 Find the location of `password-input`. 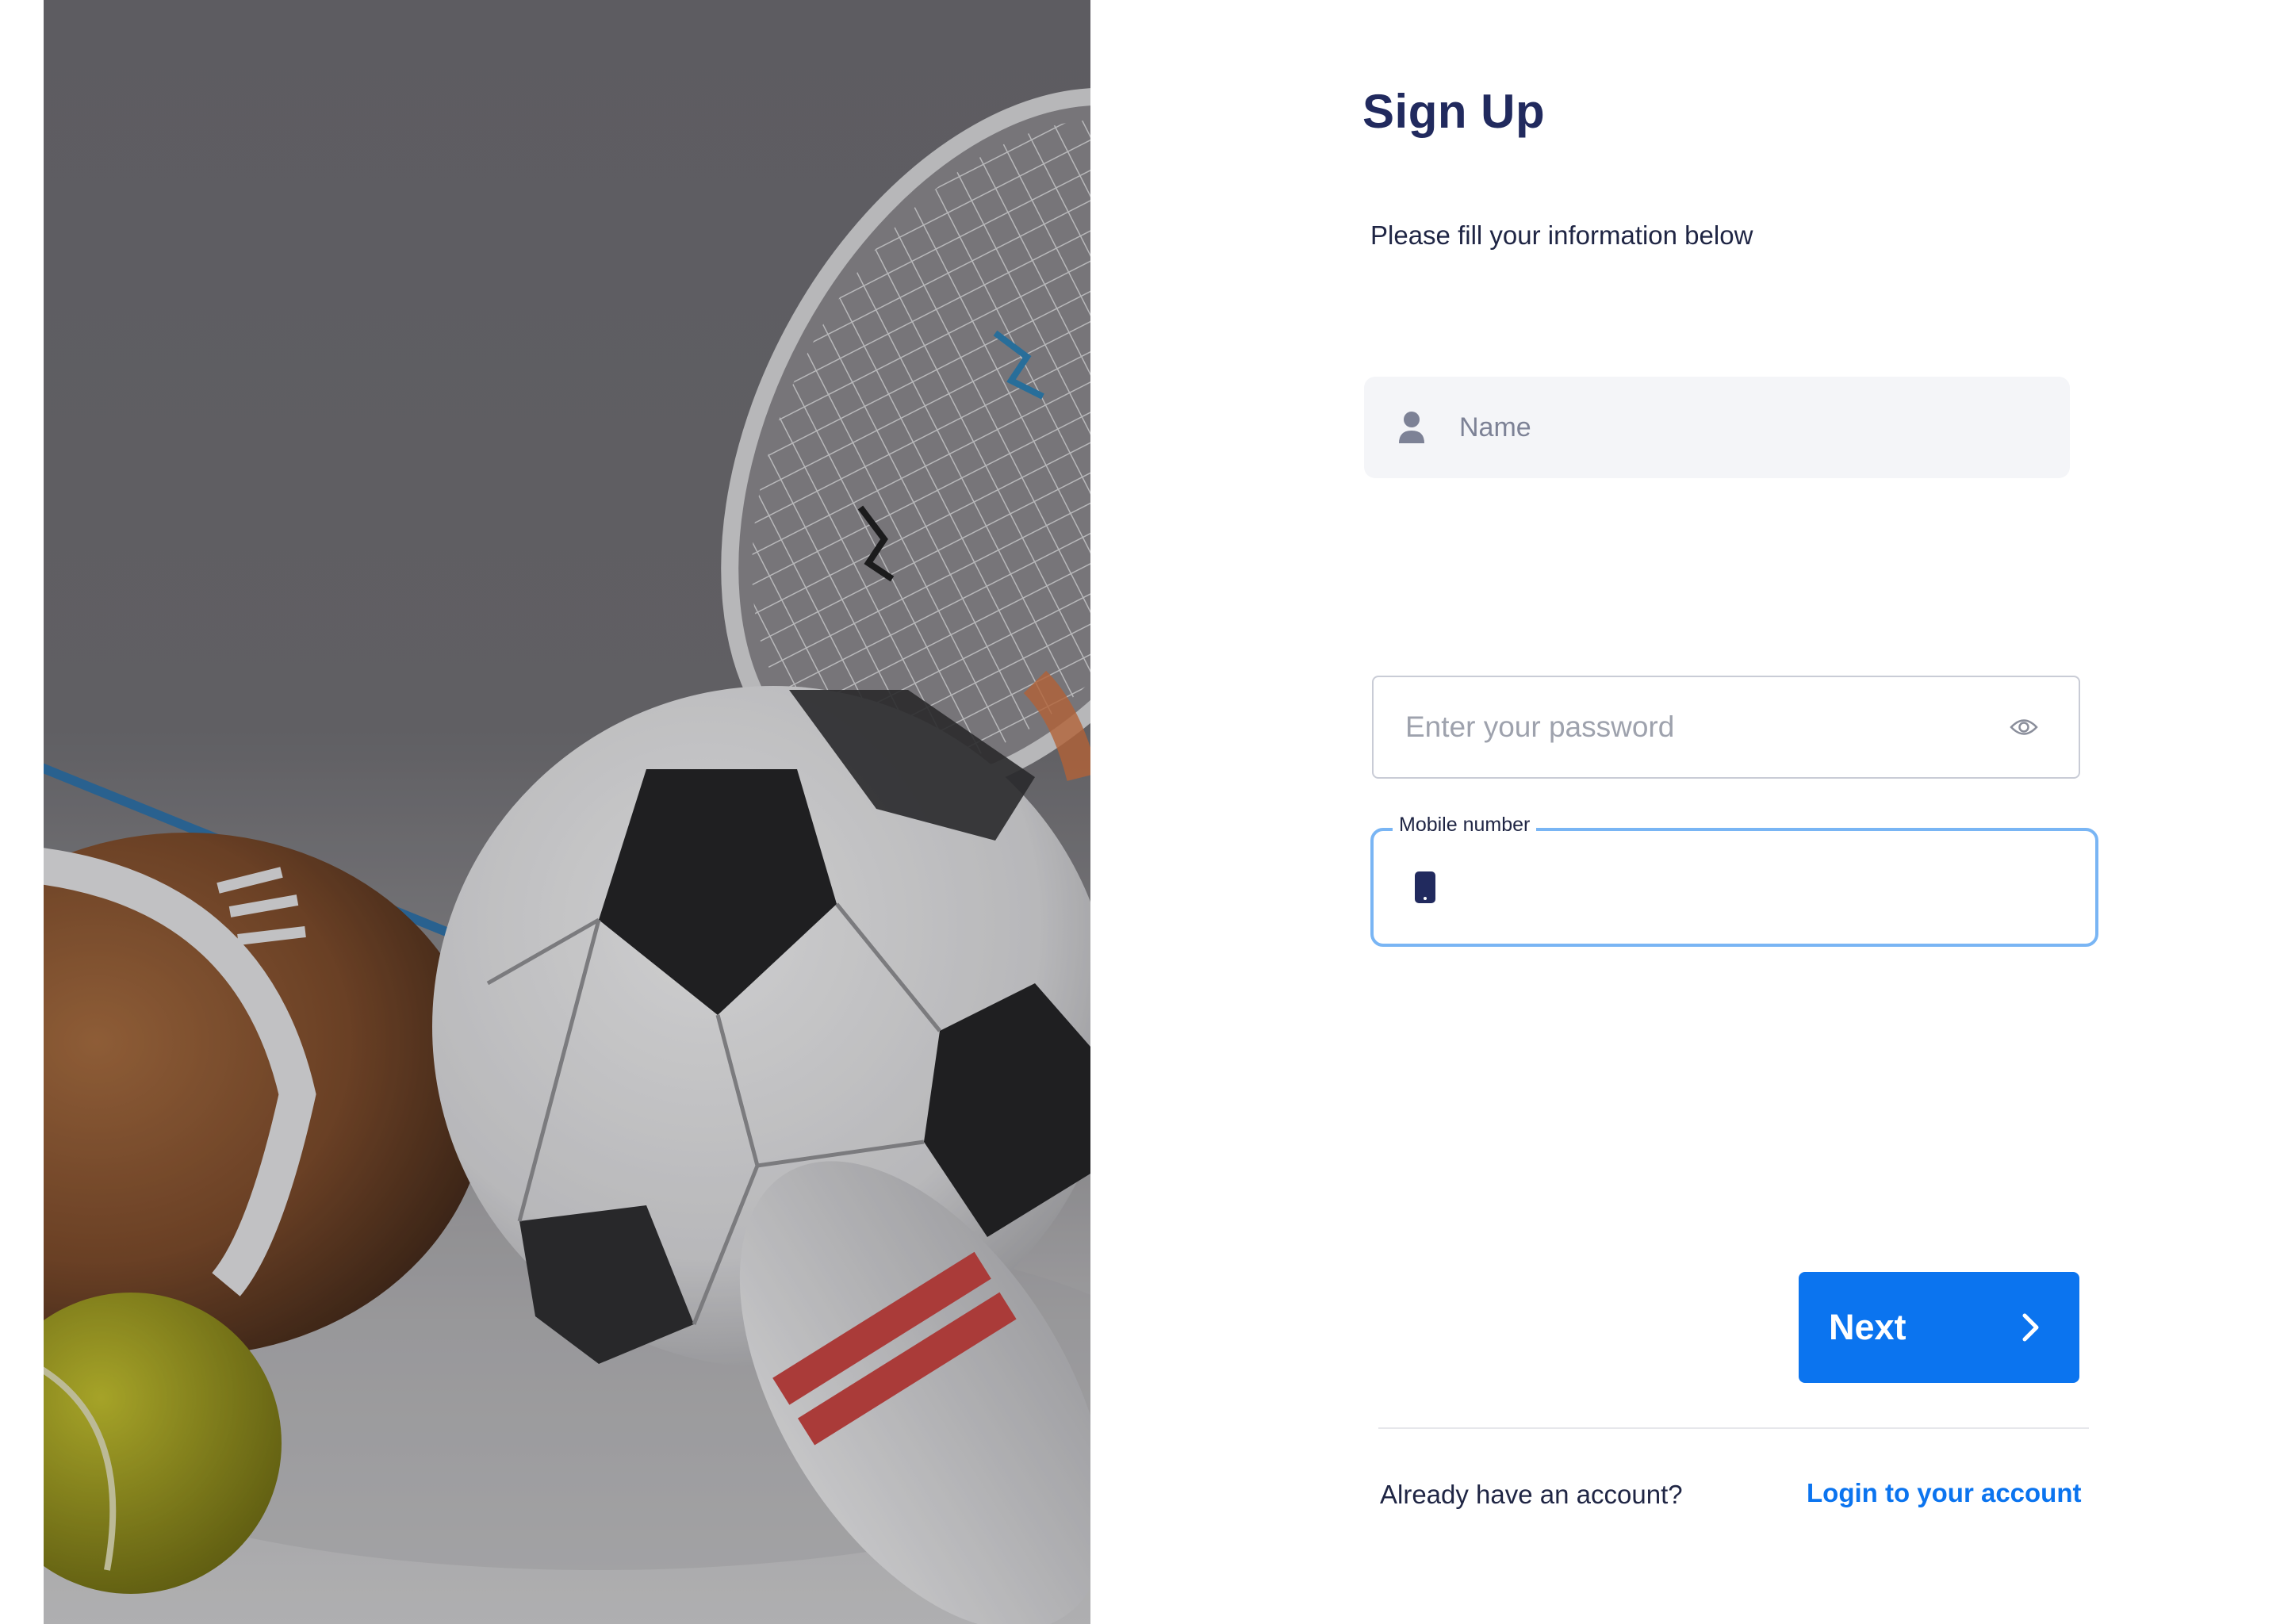

password-input is located at coordinates (1697, 727).